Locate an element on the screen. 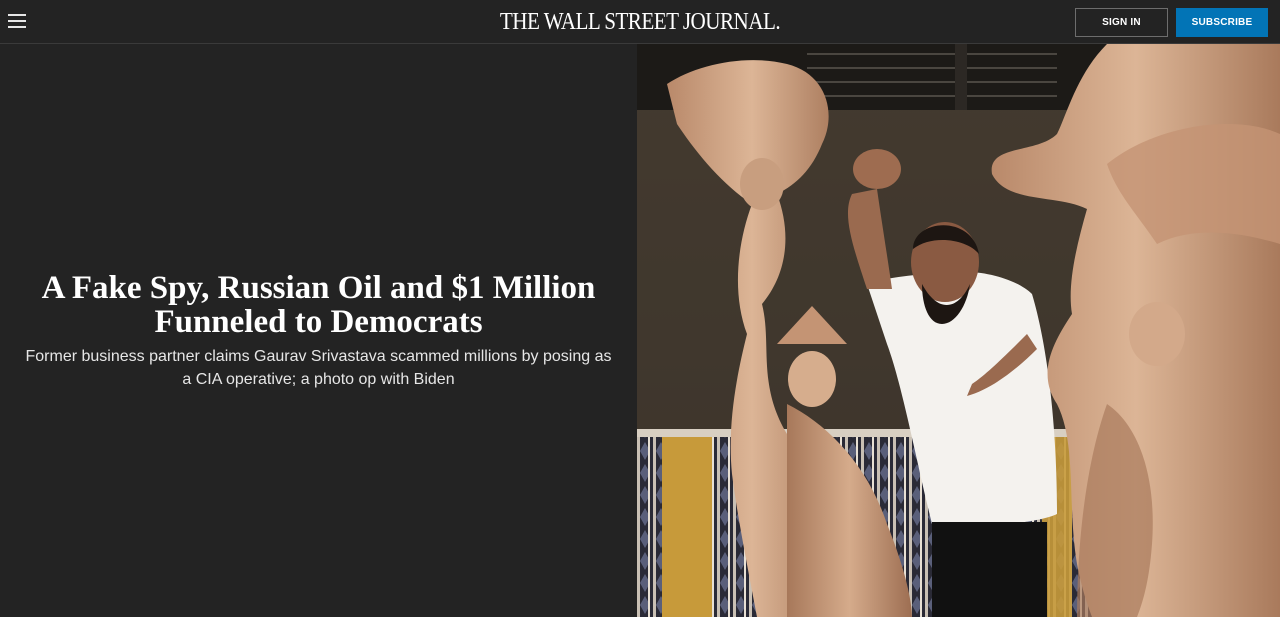 The height and width of the screenshot is (617, 1280). wsj-logo: THE WALL STREET JOURNAL. is located at coordinates (640, 22).